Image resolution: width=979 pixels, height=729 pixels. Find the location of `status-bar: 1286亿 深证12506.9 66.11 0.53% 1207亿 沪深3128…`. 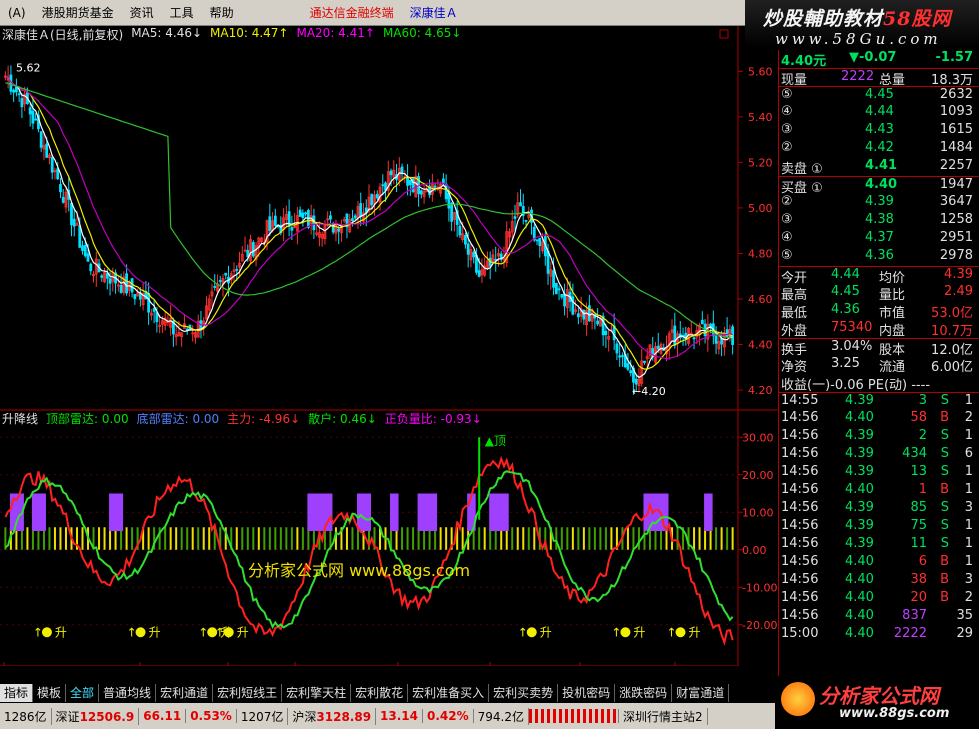

status-bar: 1286亿 深证12506.9 66.11 0.53% 1207亿 沪深3128… is located at coordinates (387, 716).